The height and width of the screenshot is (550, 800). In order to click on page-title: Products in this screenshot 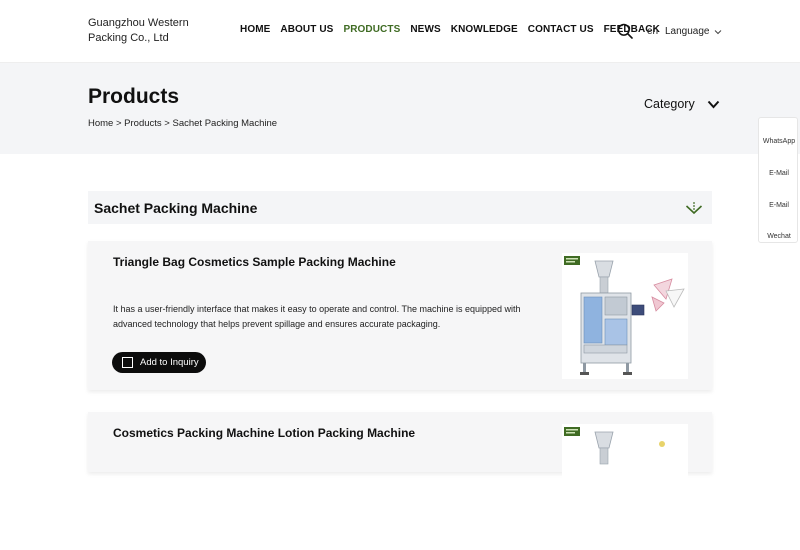, I will do `click(134, 96)`.